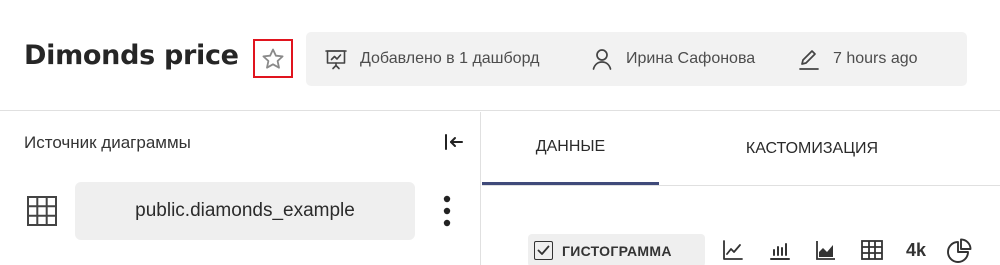 This screenshot has height=265, width=1000. What do you see at coordinates (733, 250) in the screenshot?
I see `line-chart-icon` at bounding box center [733, 250].